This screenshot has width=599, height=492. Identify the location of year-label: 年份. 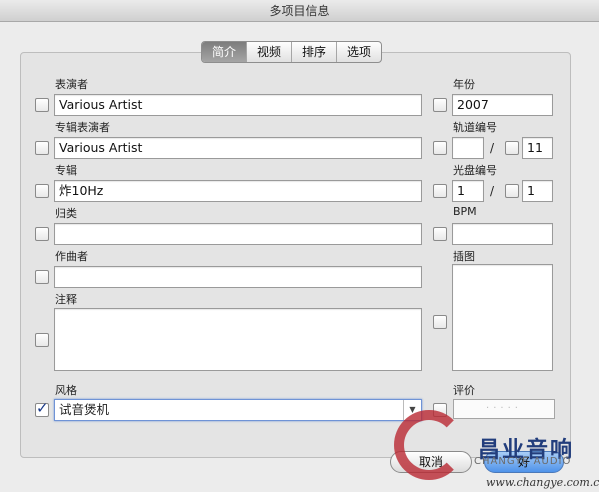
(464, 84).